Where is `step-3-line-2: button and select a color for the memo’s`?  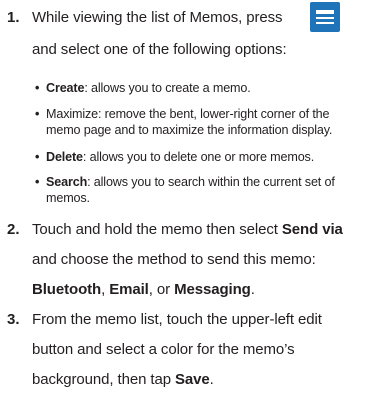 step-3-line-2: button and select a color for the memo’s is located at coordinates (163, 349).